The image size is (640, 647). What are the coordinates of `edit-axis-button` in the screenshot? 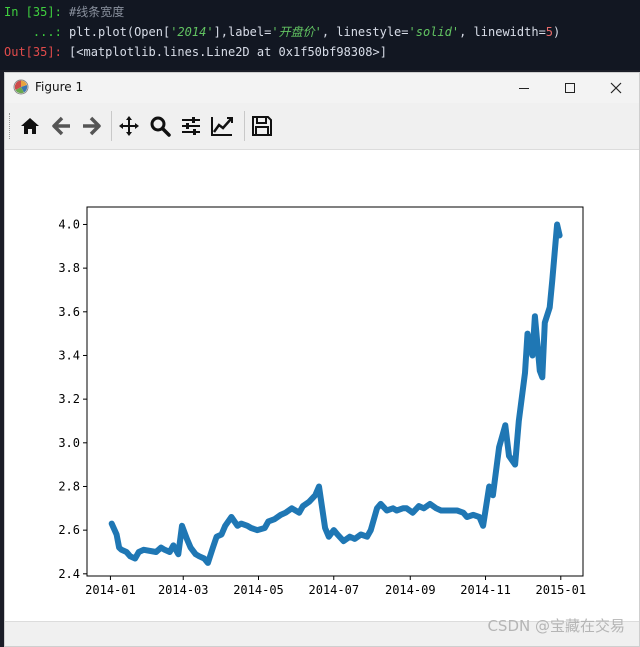 It's located at (222, 126).